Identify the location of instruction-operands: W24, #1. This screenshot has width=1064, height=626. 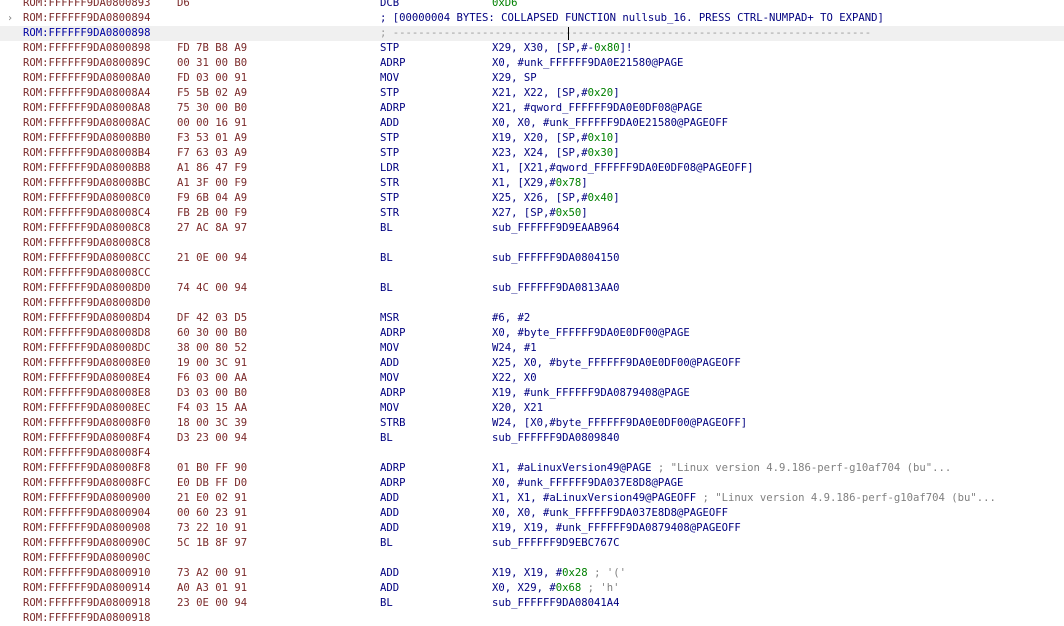
(514, 348).